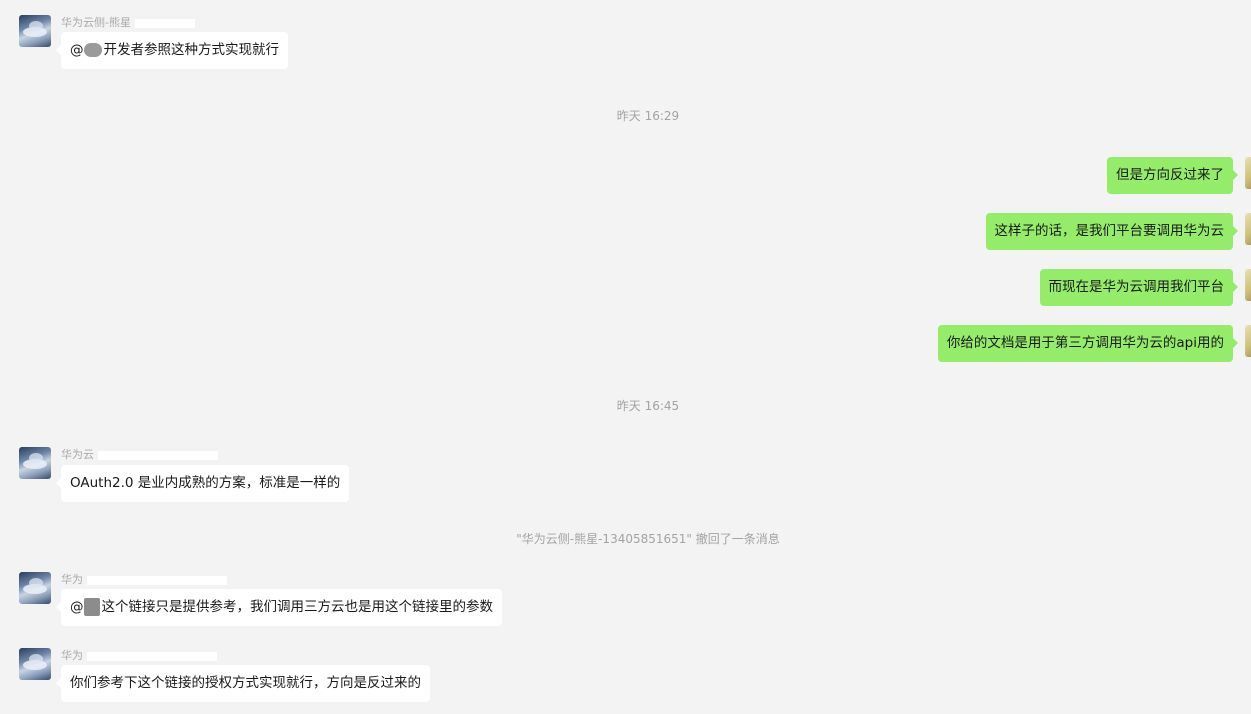  I want to click on outgoing-message-bubble: 这样子的话，是我们平台要调用华为云, so click(1111, 231).